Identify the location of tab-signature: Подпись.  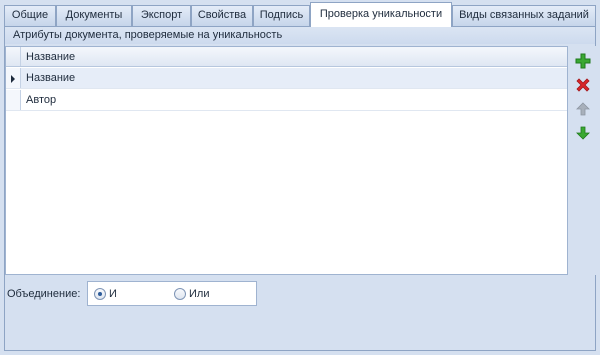
(281, 15).